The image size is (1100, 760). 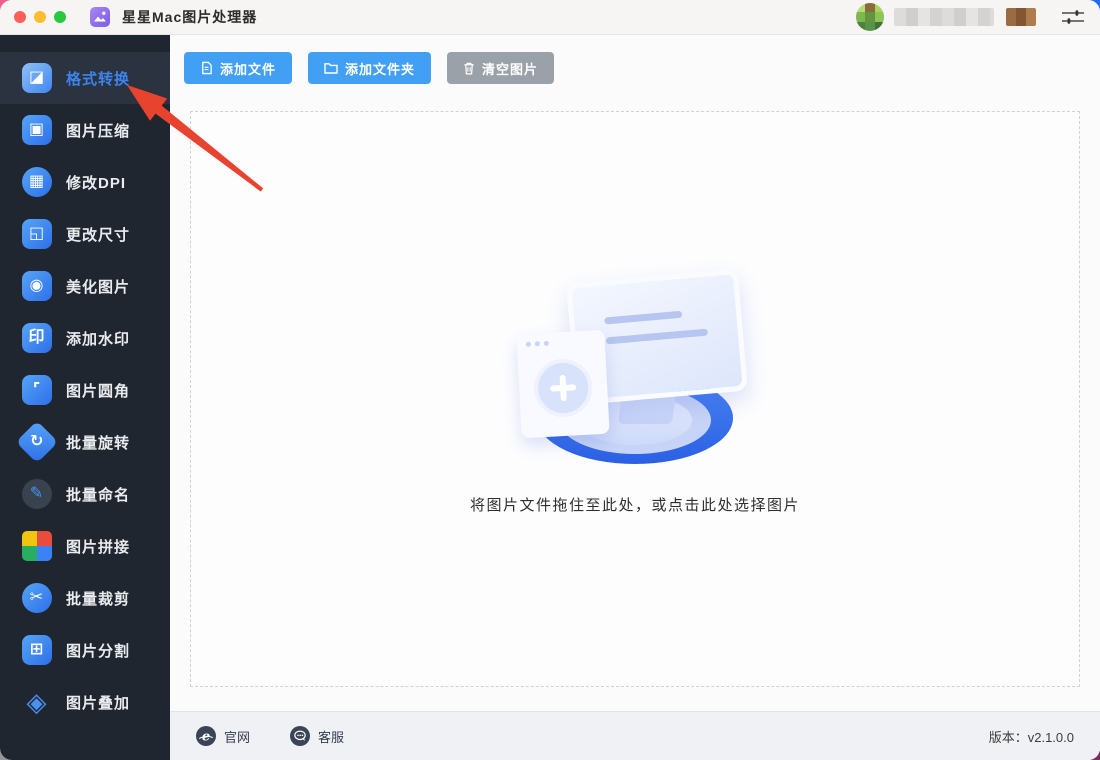 I want to click on official-site-link: e 官网, so click(x=223, y=736).